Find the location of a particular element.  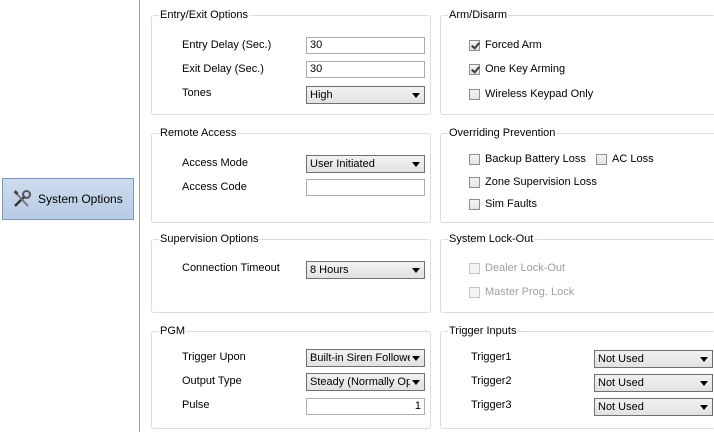

ac-loss-checkbox: AC Loss is located at coordinates (625, 159).